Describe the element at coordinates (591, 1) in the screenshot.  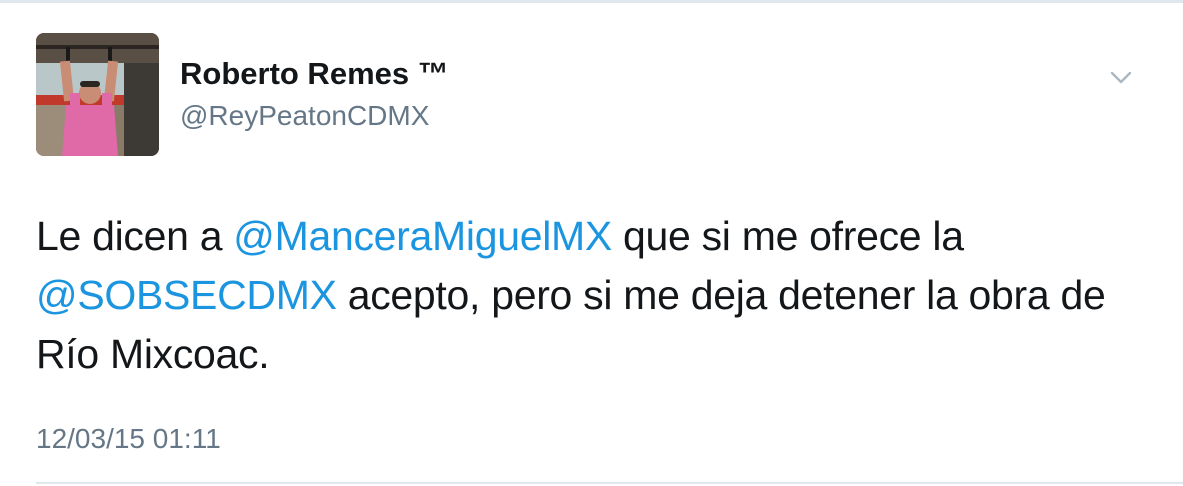
I see `top-divider` at that location.